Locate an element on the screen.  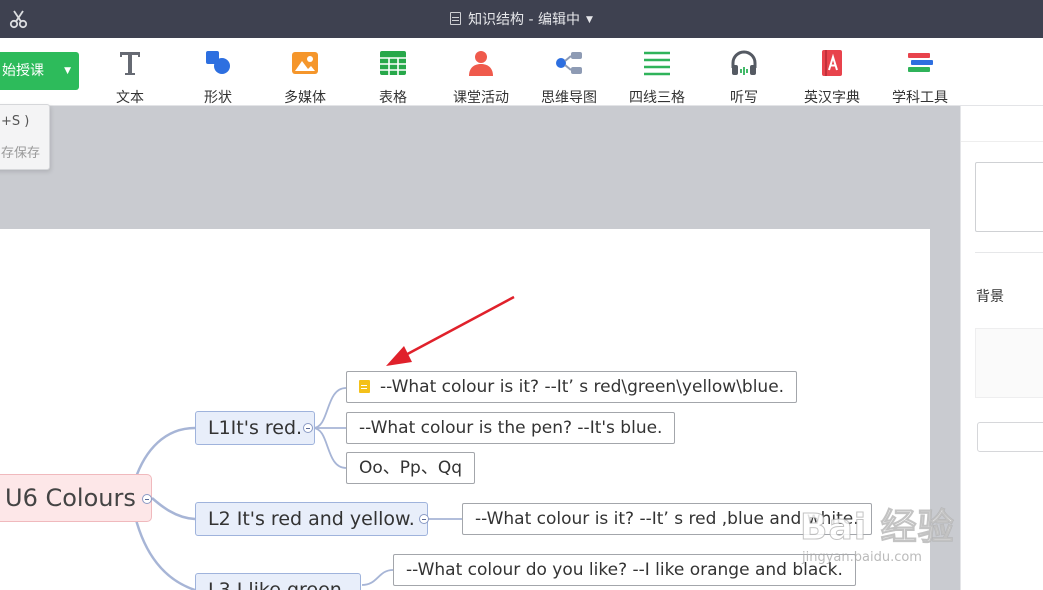
dictionary-icon is located at coordinates (832, 63).